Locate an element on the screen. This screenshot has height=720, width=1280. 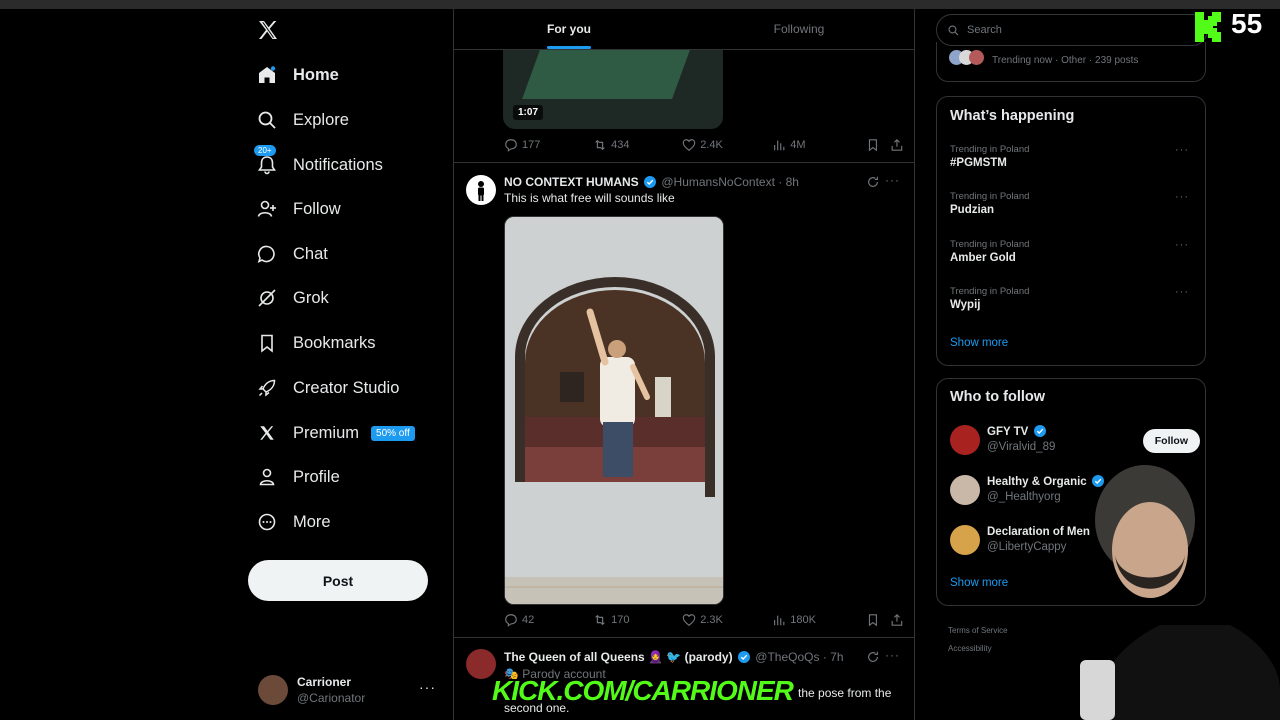
heart-icon is located at coordinates (689, 620).